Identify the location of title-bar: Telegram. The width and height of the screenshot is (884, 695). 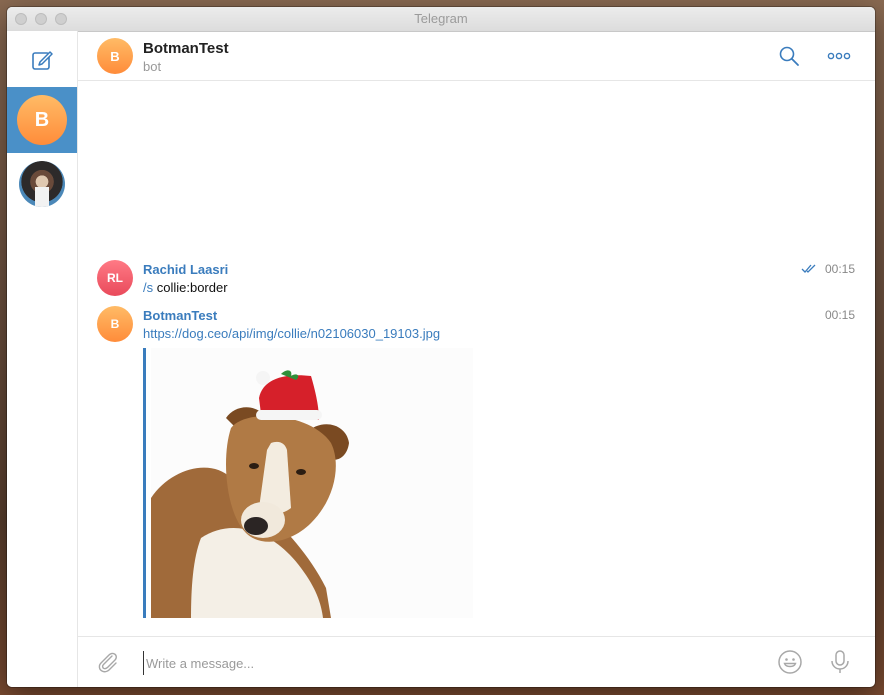
(441, 19).